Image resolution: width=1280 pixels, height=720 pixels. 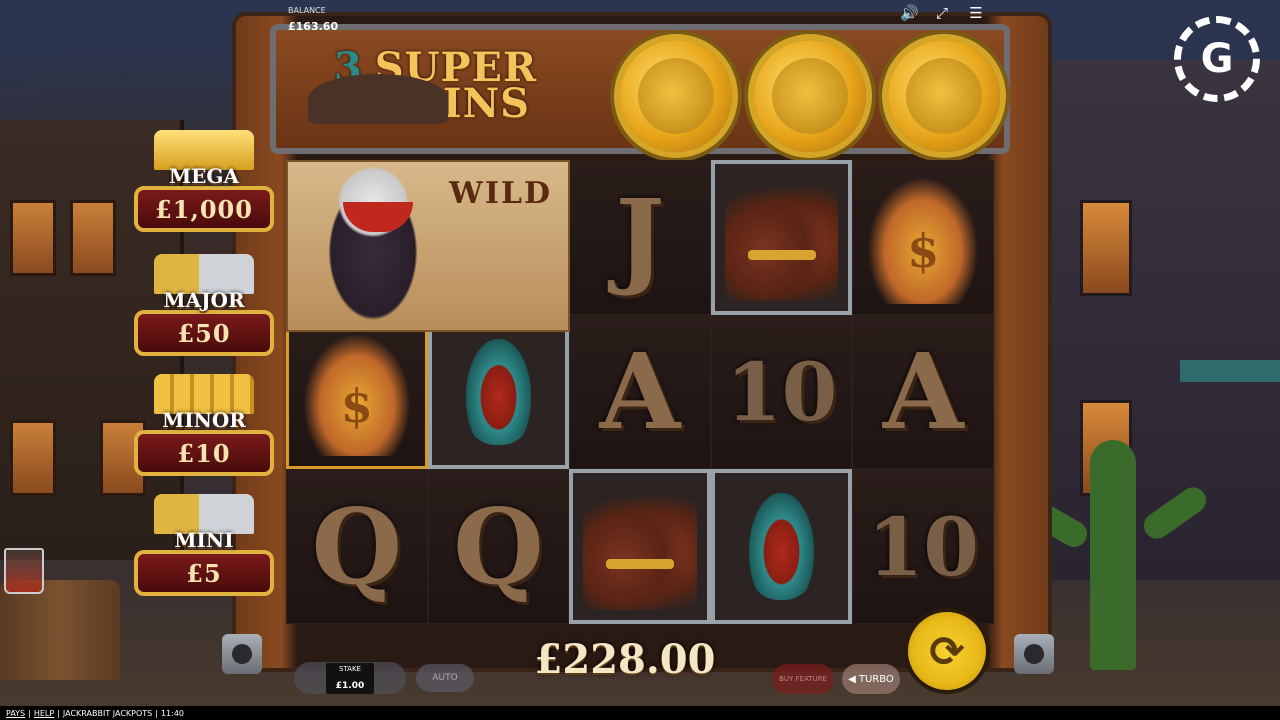 I want to click on wild-symbol: WILD, so click(x=428, y=203).